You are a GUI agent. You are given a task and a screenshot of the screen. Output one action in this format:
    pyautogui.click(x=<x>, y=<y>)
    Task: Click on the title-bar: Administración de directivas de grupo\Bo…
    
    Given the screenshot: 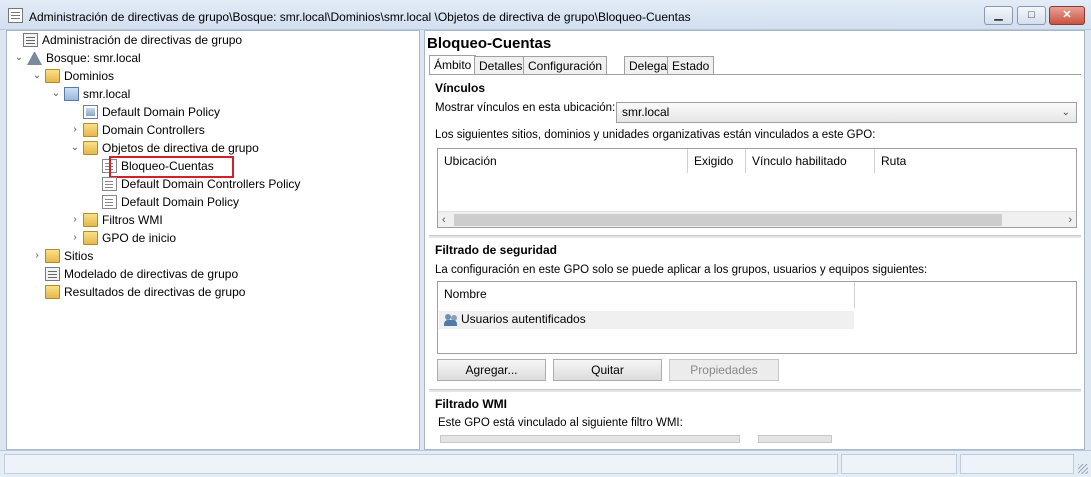 What is the action you would take?
    pyautogui.click(x=545, y=15)
    